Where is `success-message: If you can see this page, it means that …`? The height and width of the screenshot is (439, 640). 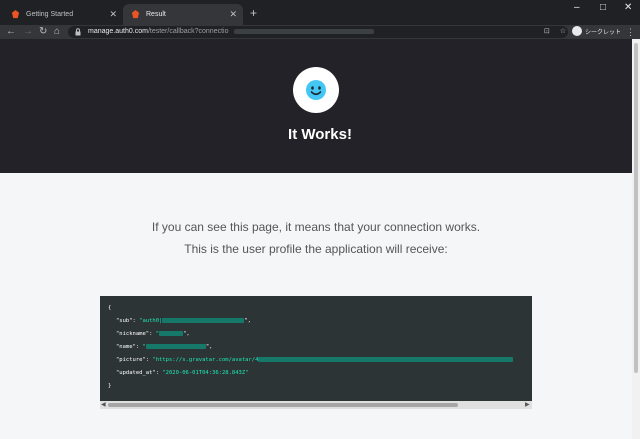
success-message: If you can see this page, it means that … is located at coordinates (316, 227).